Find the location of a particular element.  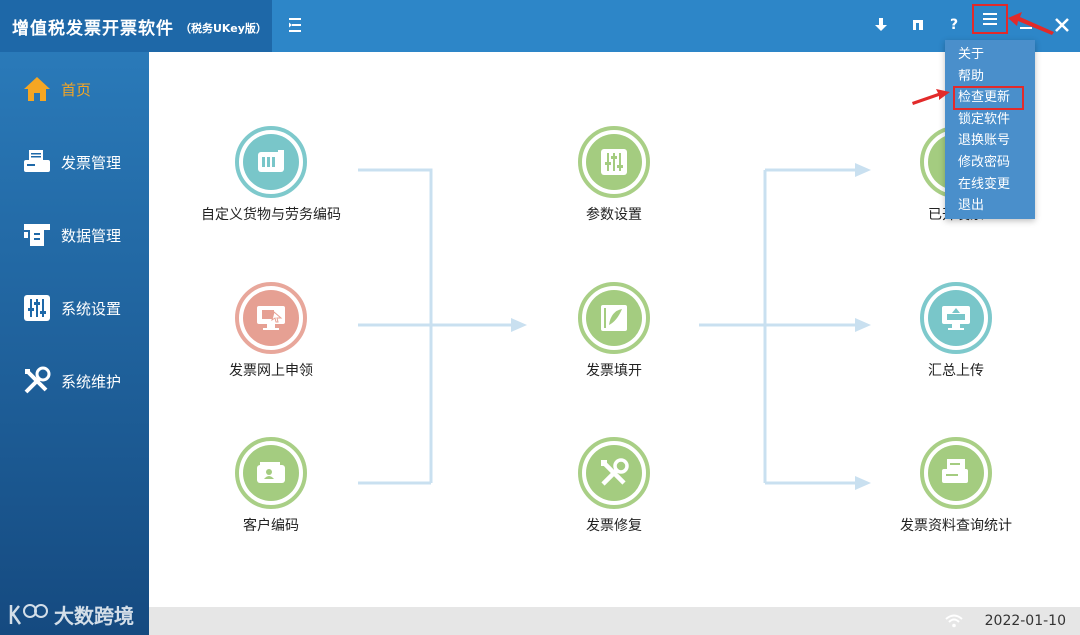

parameter-settings-icon is located at coordinates (614, 162).